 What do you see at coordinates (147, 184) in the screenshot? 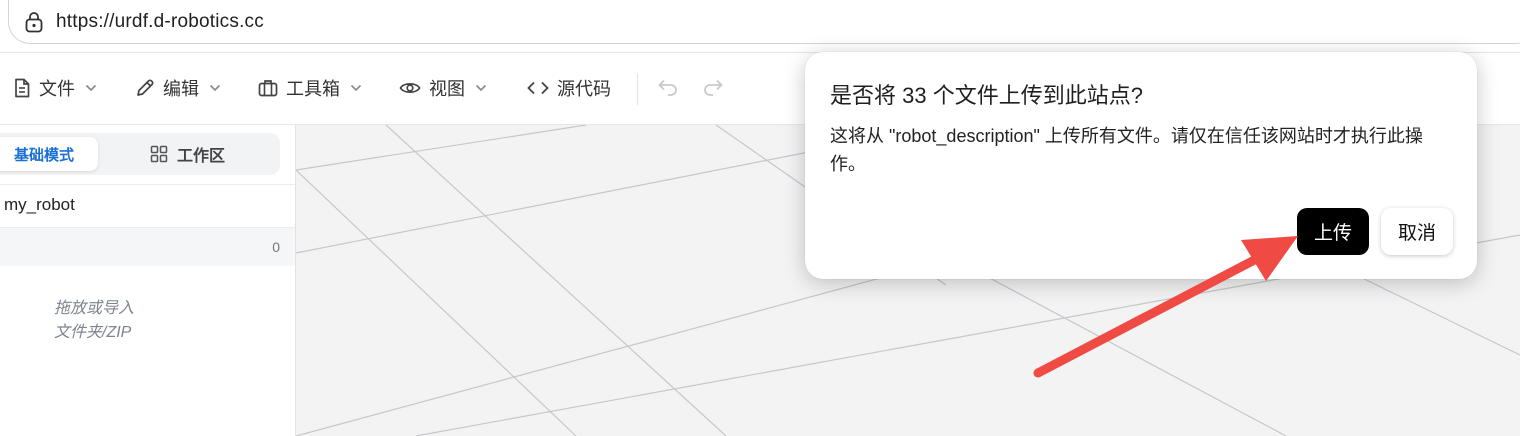
I see `divider` at bounding box center [147, 184].